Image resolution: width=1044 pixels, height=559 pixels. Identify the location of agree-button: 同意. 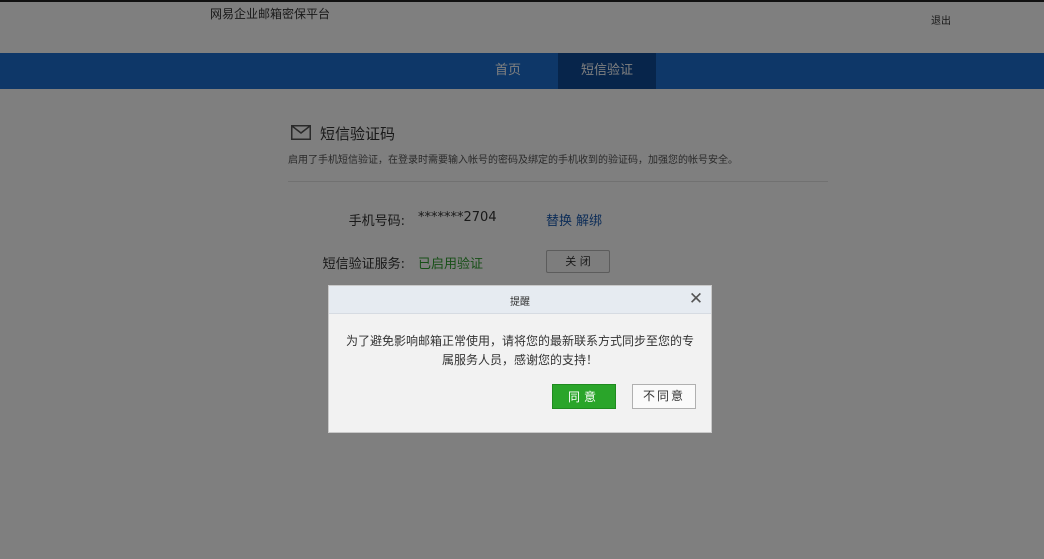
(584, 396).